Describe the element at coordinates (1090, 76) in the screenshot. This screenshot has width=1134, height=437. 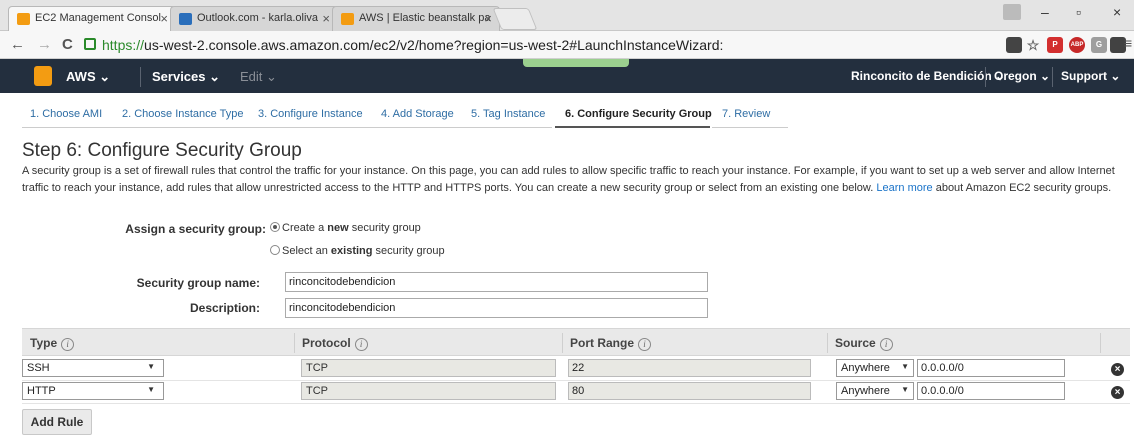
I see `support-menu: Support ⌄` at that location.